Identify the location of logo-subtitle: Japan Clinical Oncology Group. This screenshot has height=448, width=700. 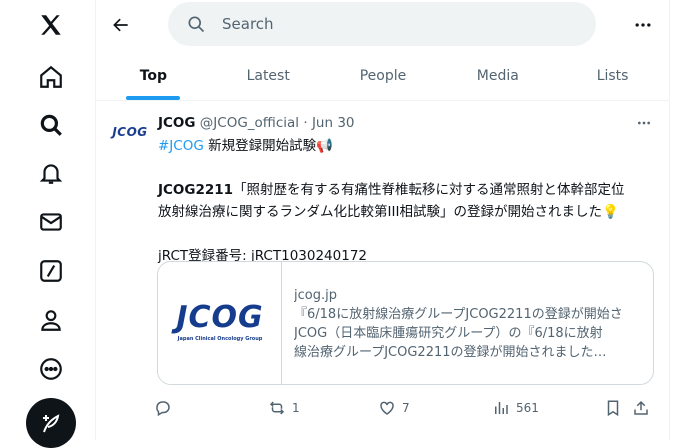
(220, 339).